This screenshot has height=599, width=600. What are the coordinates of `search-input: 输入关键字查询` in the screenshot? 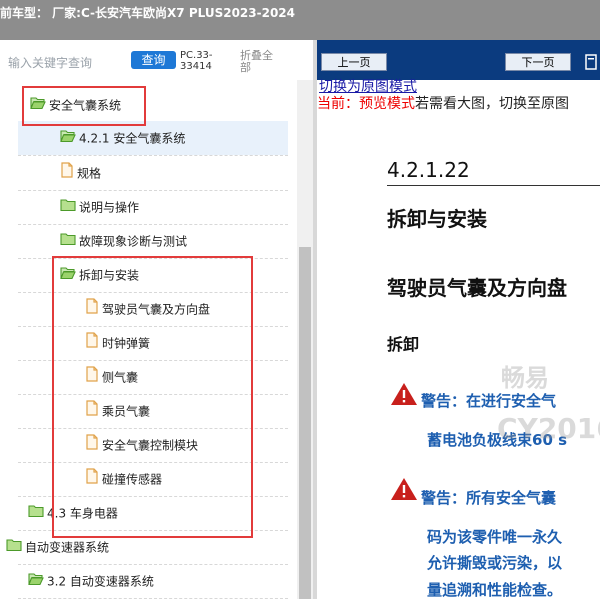 It's located at (50, 62).